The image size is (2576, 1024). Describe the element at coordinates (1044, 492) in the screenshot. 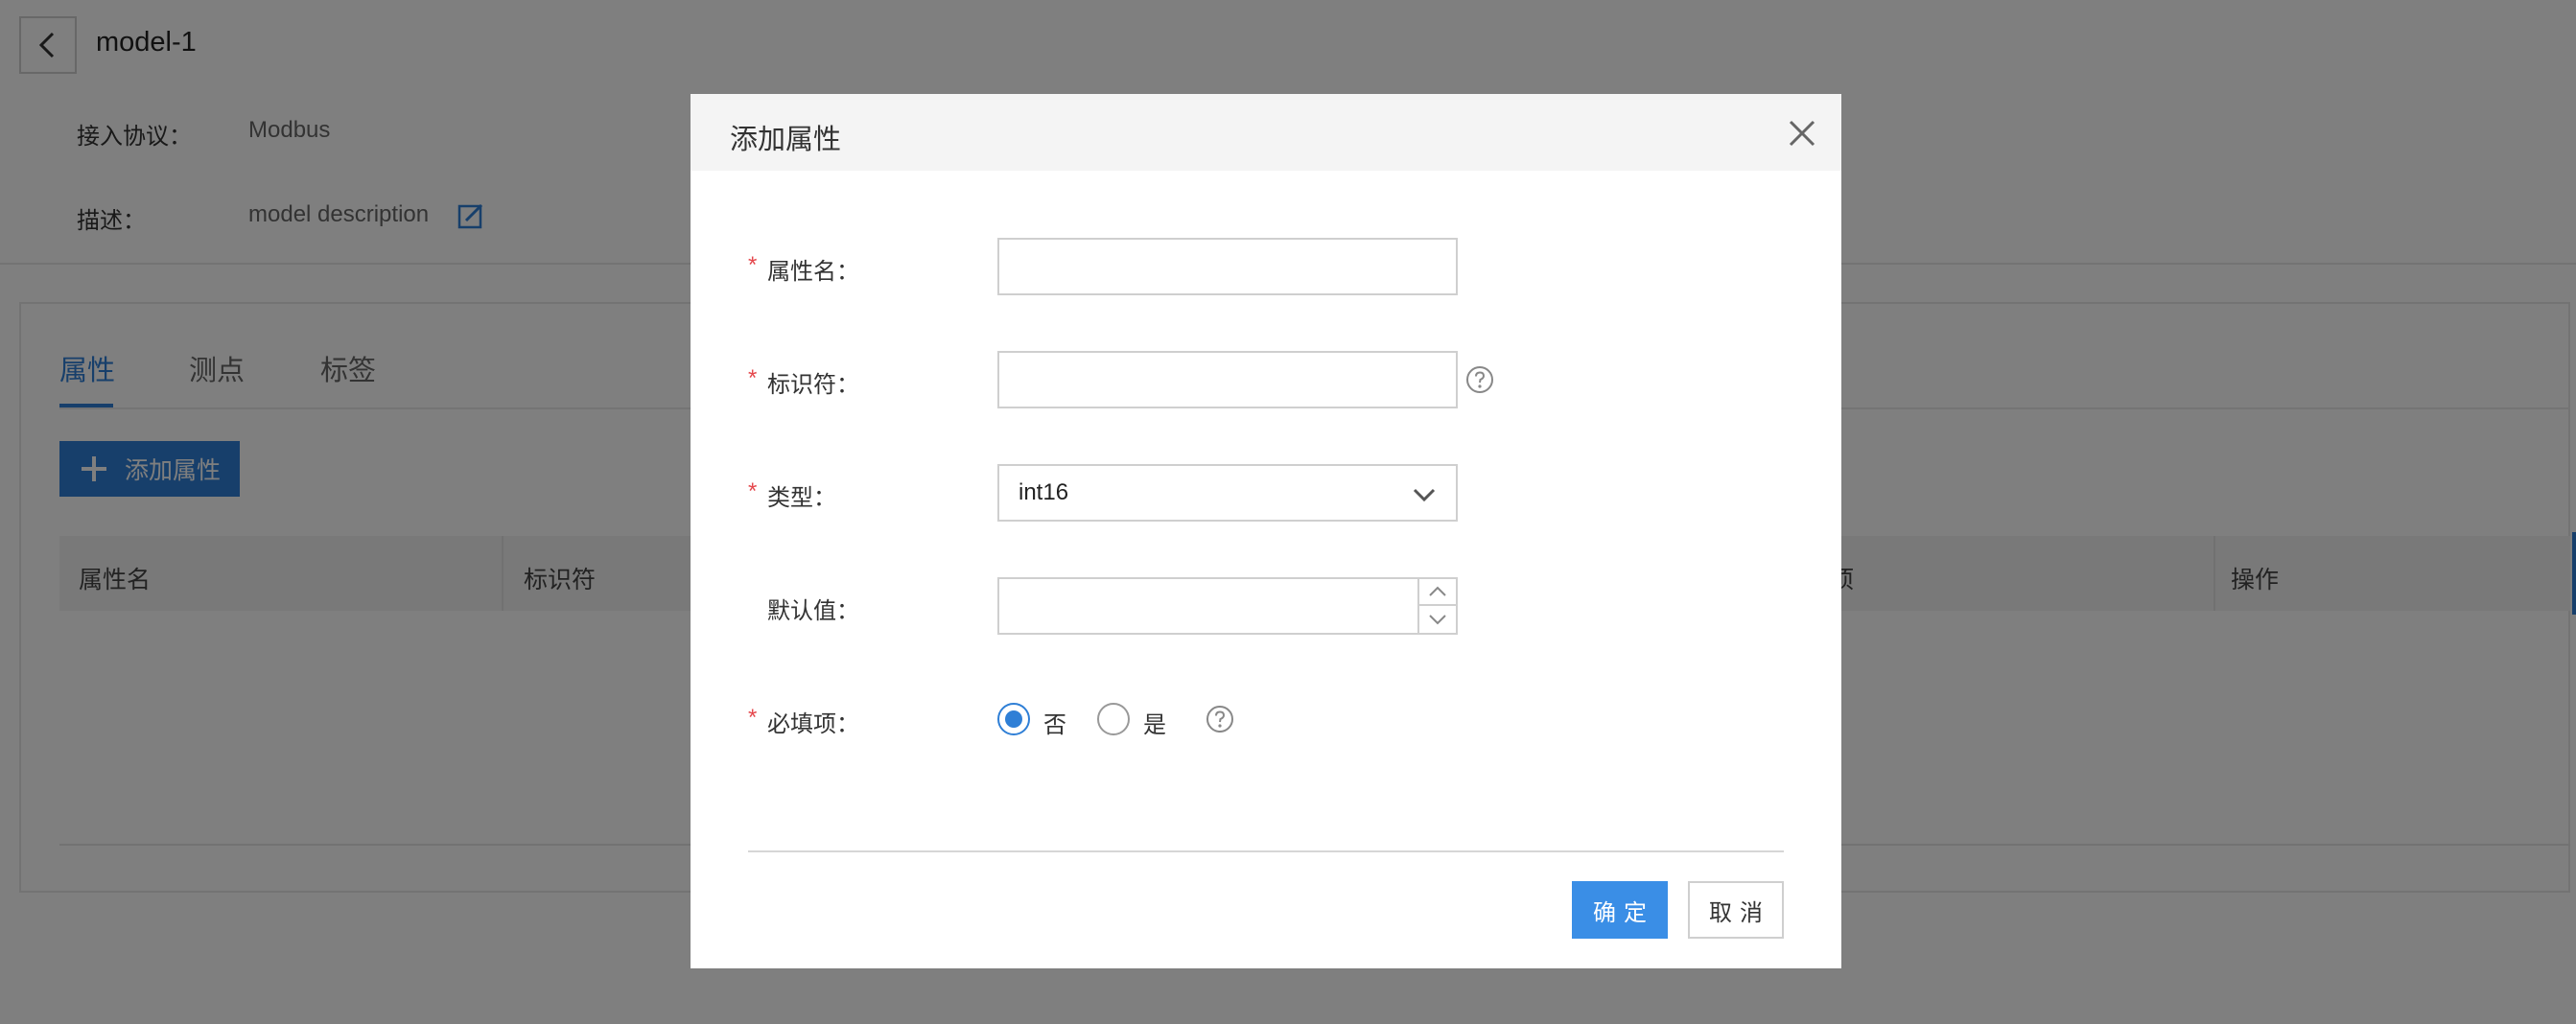

I see `type-select-value: int16` at that location.